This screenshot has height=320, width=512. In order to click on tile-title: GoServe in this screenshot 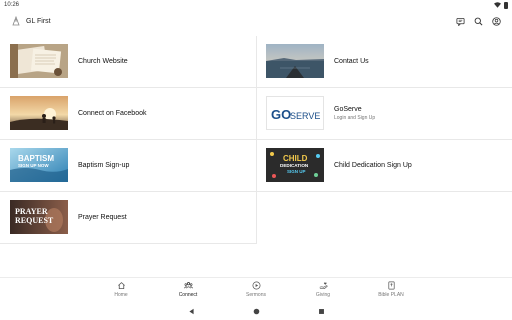, I will do `click(348, 109)`.